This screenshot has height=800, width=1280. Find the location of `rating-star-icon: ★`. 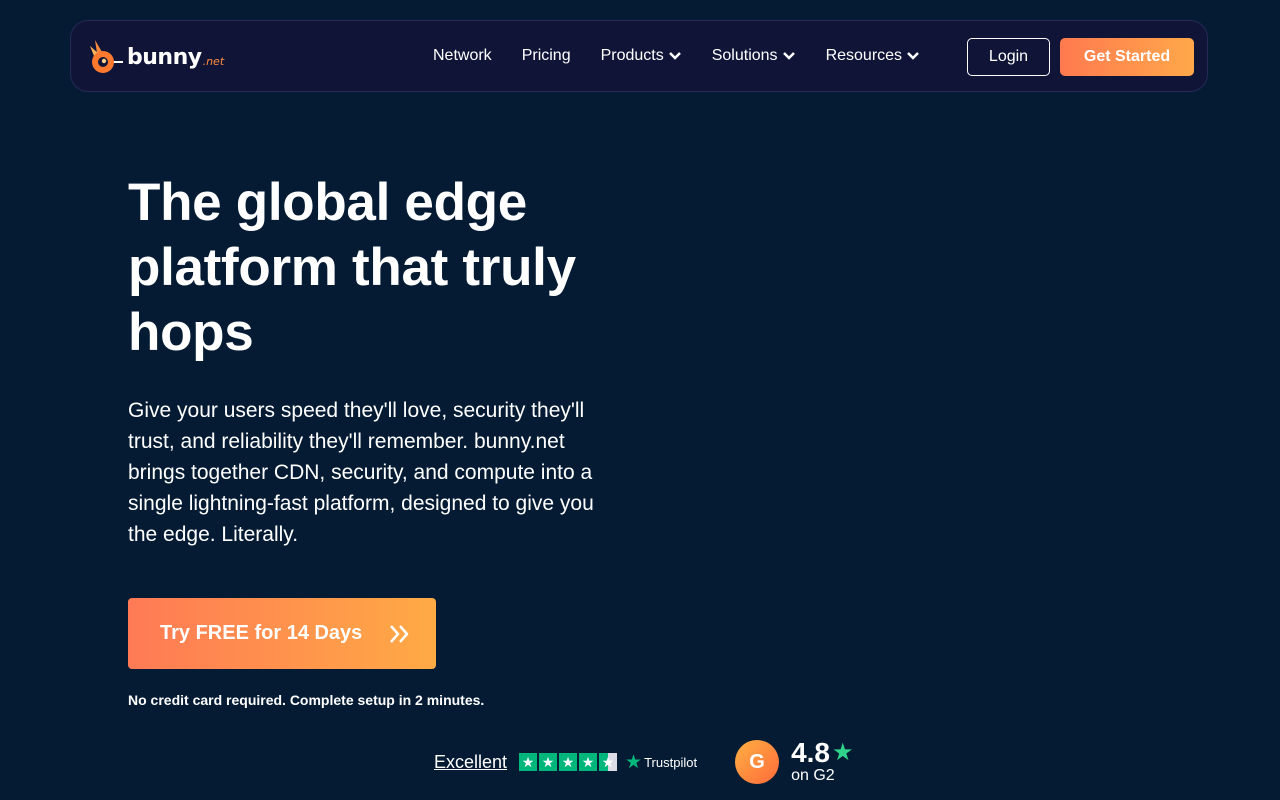

rating-star-icon: ★ is located at coordinates (843, 752).